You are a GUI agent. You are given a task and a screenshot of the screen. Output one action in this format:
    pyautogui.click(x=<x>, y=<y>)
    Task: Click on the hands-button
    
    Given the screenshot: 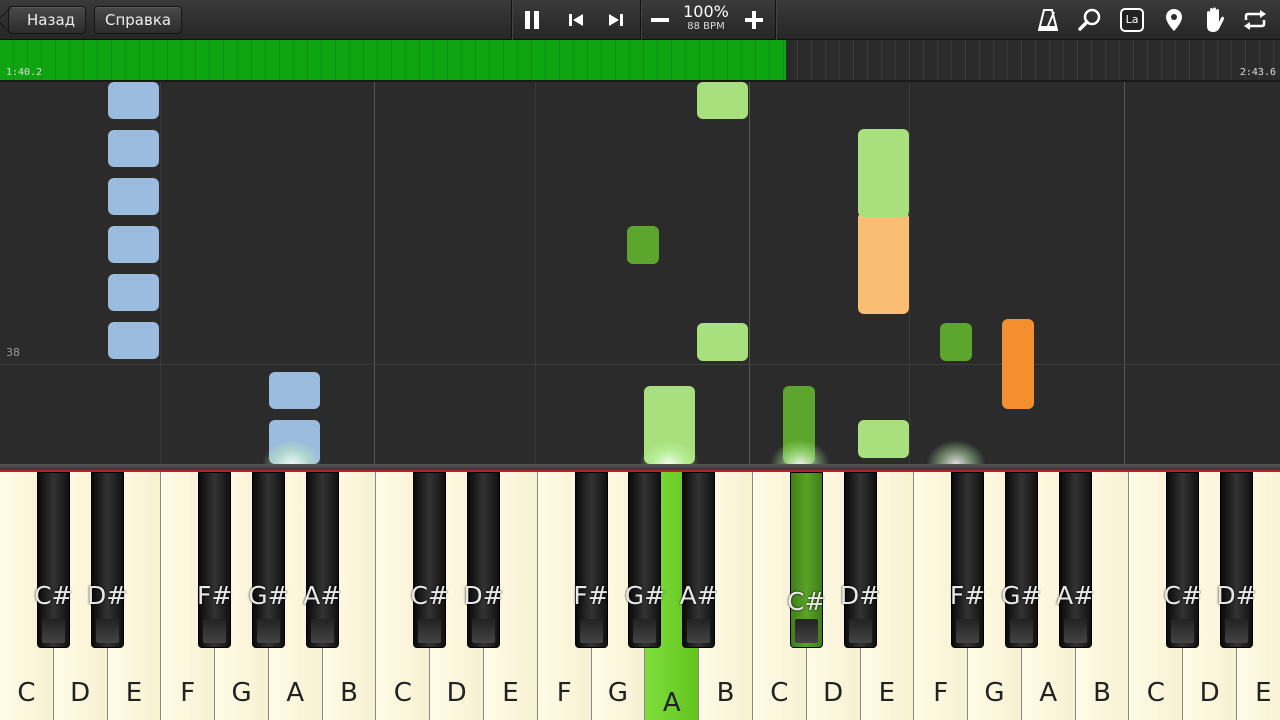 What is the action you would take?
    pyautogui.click(x=1214, y=20)
    